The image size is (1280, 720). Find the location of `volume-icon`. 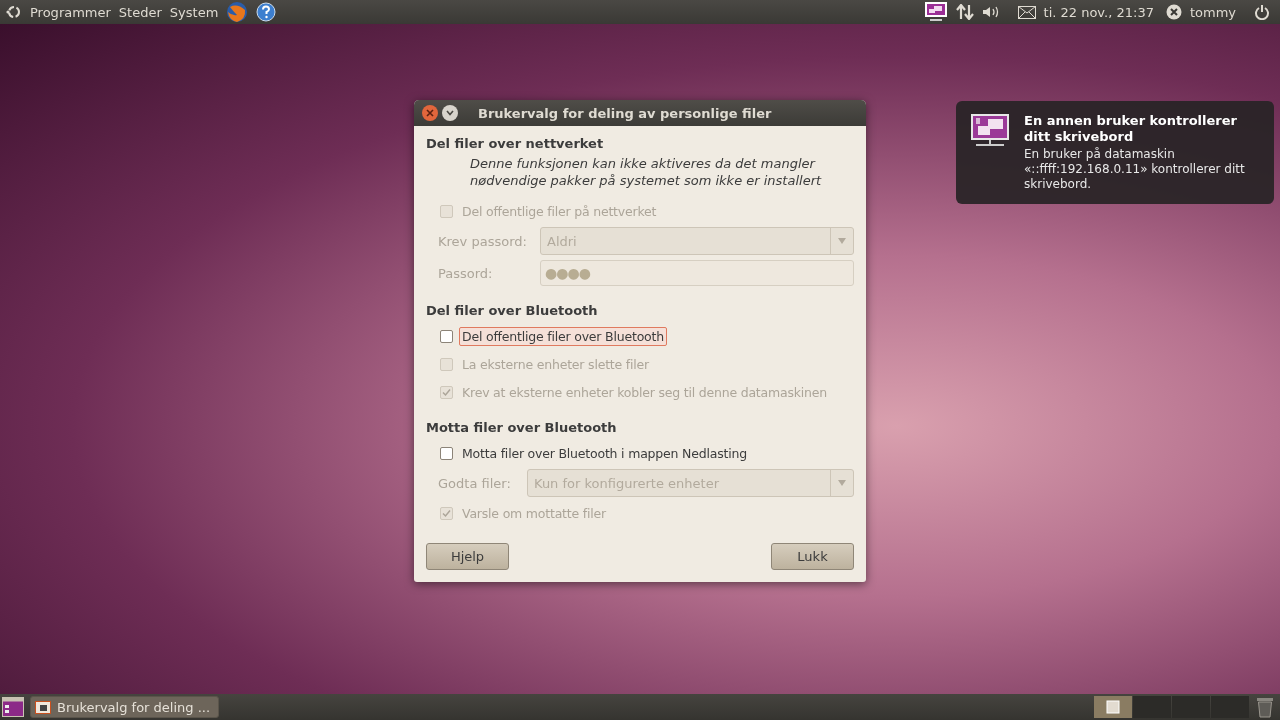

volume-icon is located at coordinates (990, 12).